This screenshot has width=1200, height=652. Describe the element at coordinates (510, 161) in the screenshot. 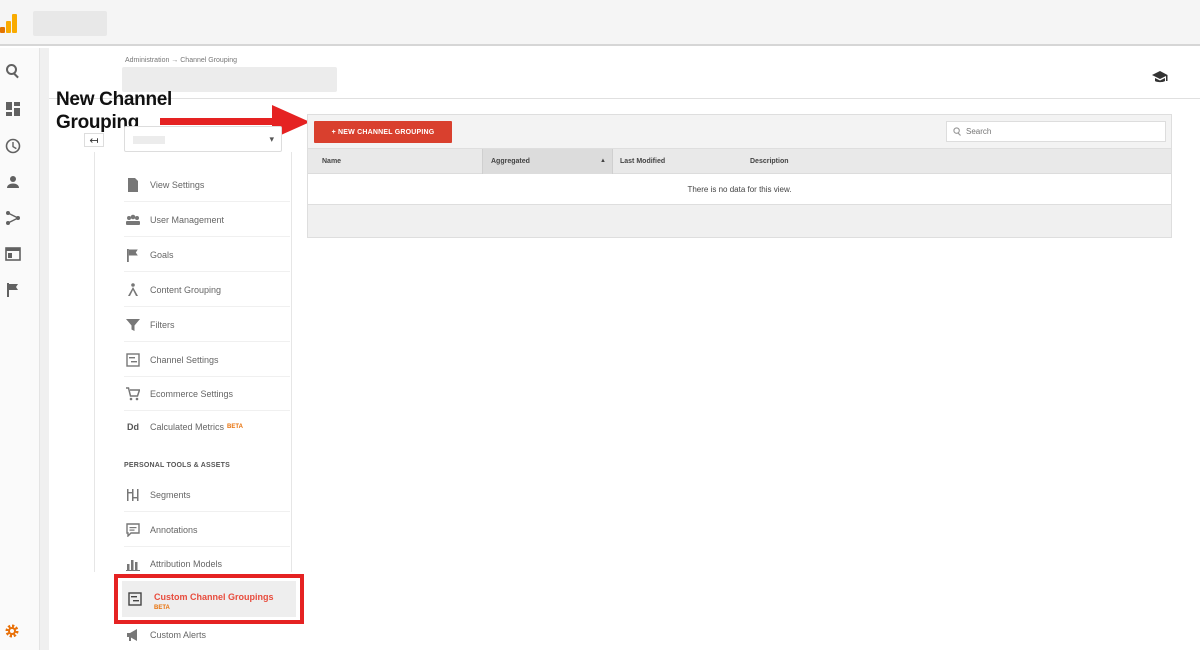

I see `column-header-label: Aggregated` at that location.